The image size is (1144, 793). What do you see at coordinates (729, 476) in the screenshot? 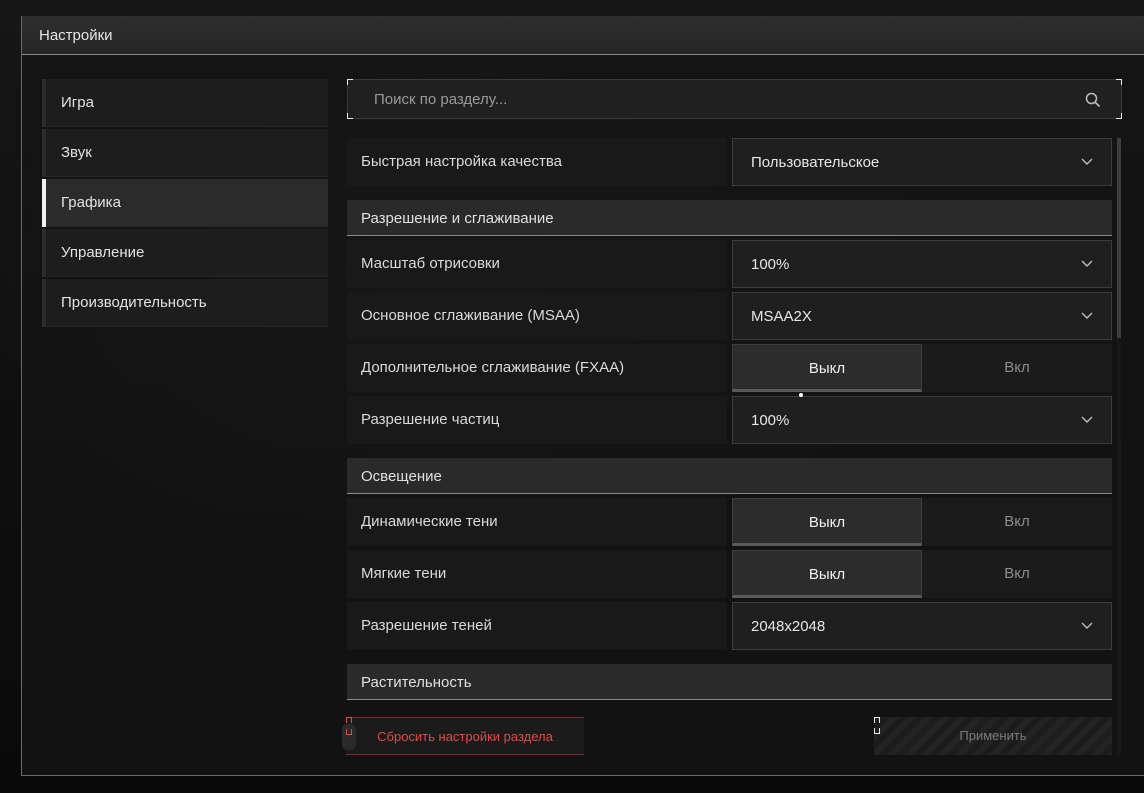
I see `section-header-lighting: Освещение` at bounding box center [729, 476].